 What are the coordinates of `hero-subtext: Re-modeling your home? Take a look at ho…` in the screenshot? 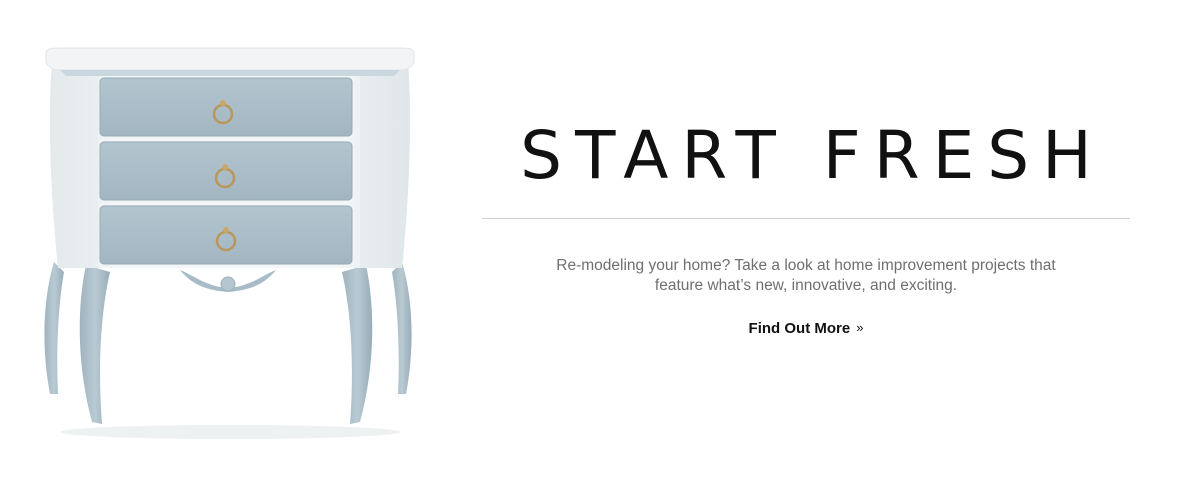 It's located at (806, 275).